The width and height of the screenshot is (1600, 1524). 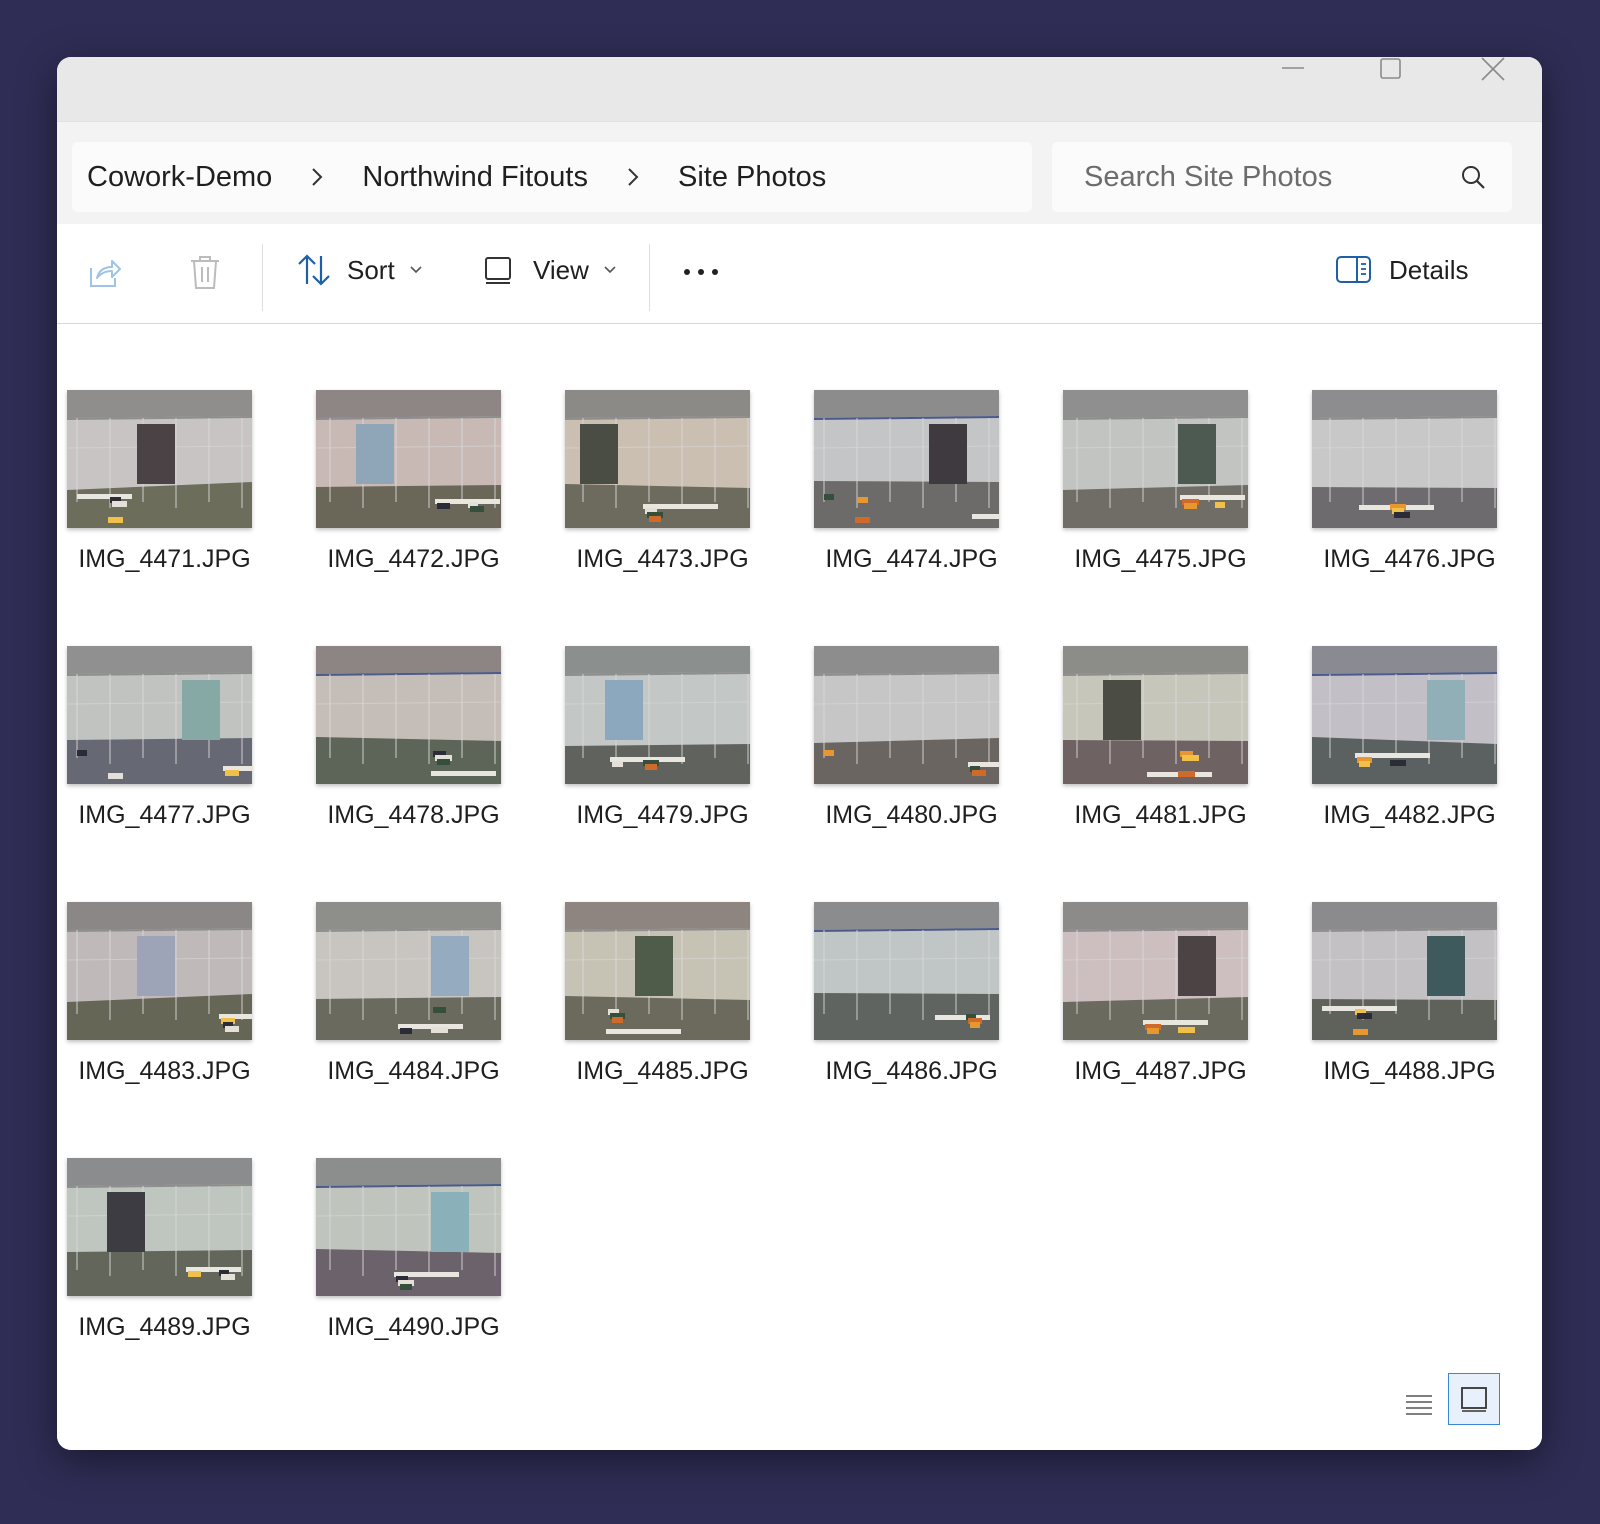 I want to click on file-name: IMG_4489.JPG, so click(x=164, y=1327).